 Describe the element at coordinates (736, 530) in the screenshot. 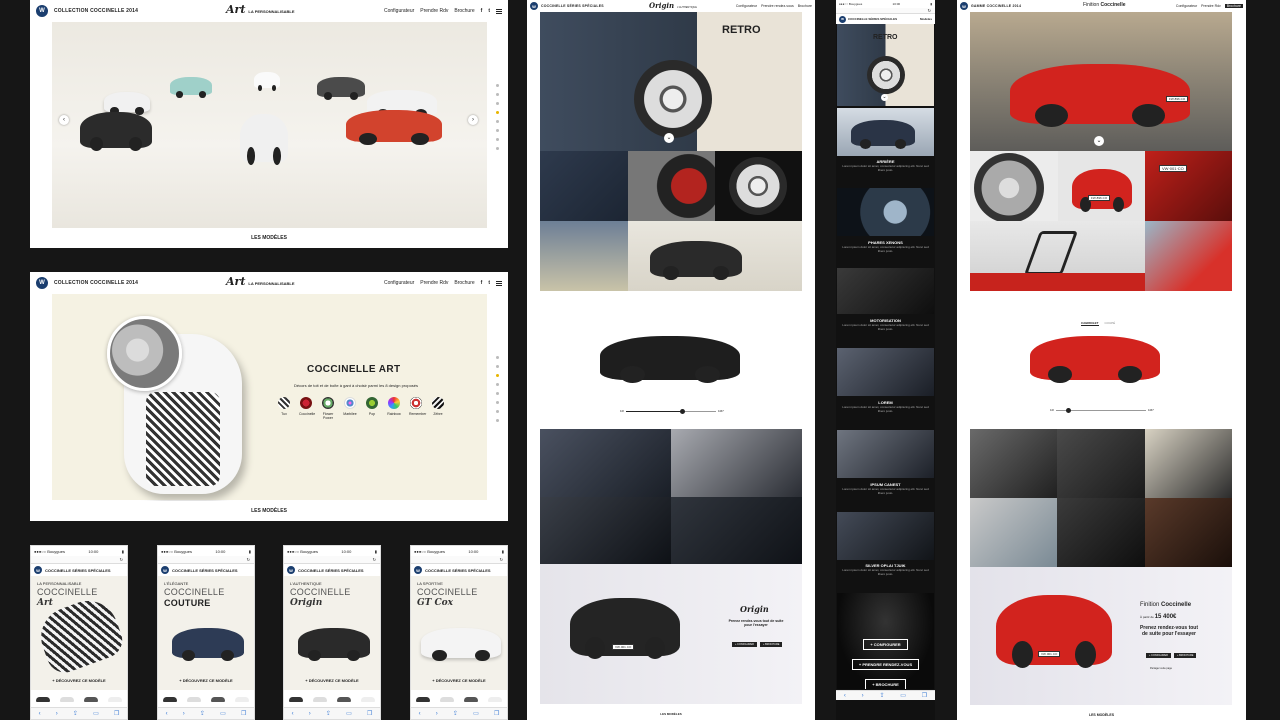

I see `interior-console` at that location.